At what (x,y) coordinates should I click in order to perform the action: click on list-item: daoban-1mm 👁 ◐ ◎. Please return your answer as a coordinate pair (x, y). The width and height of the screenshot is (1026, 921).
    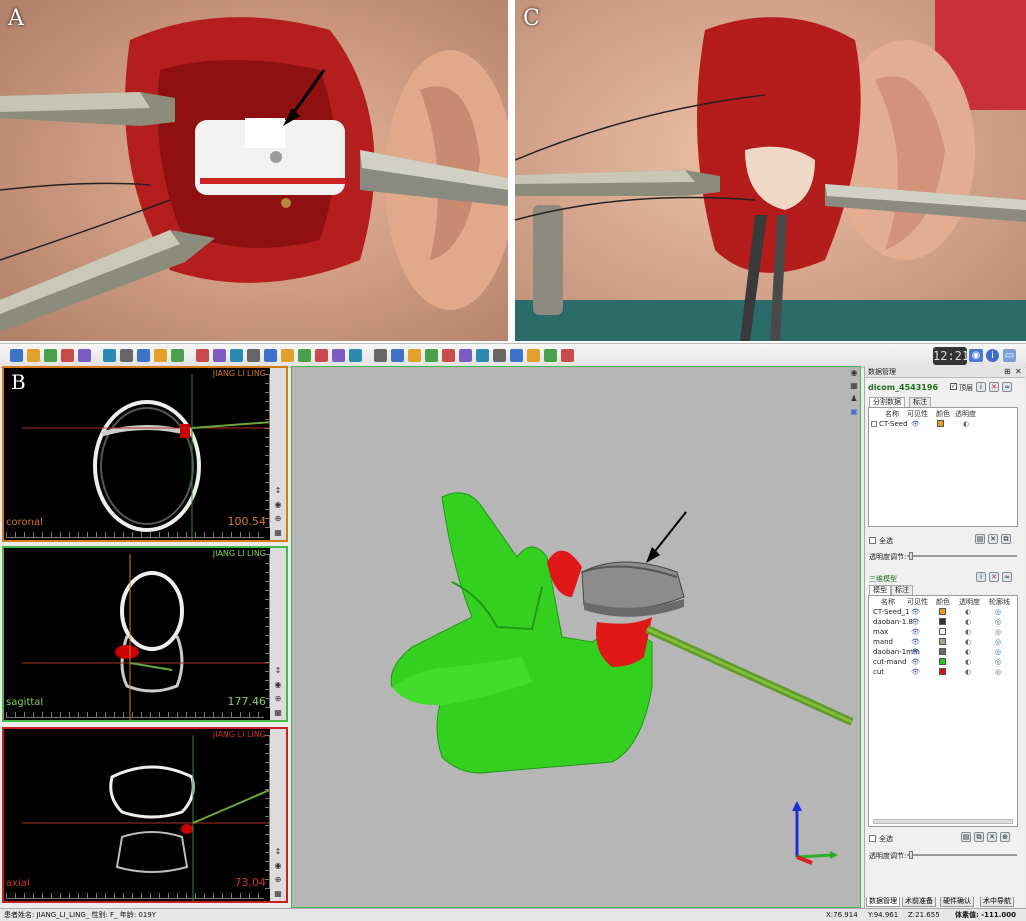
    Looking at the image, I should click on (943, 652).